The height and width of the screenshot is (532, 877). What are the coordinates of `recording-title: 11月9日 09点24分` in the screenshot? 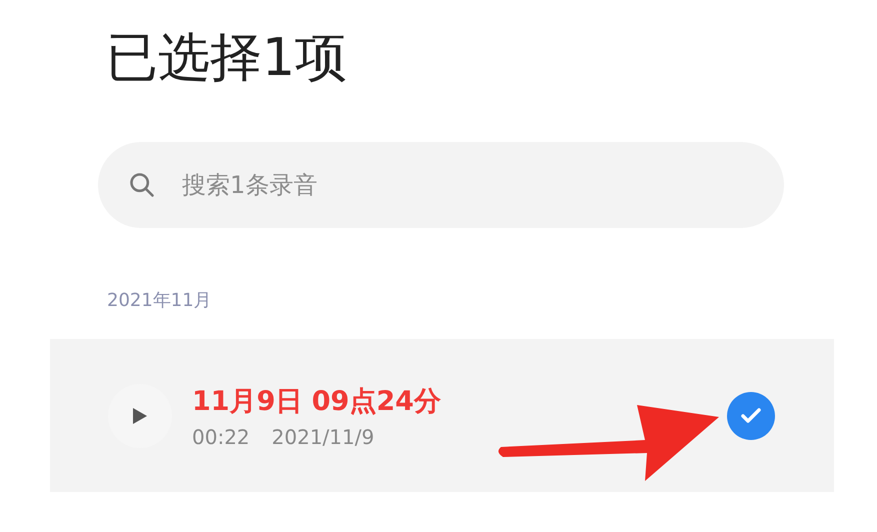 It's located at (317, 401).